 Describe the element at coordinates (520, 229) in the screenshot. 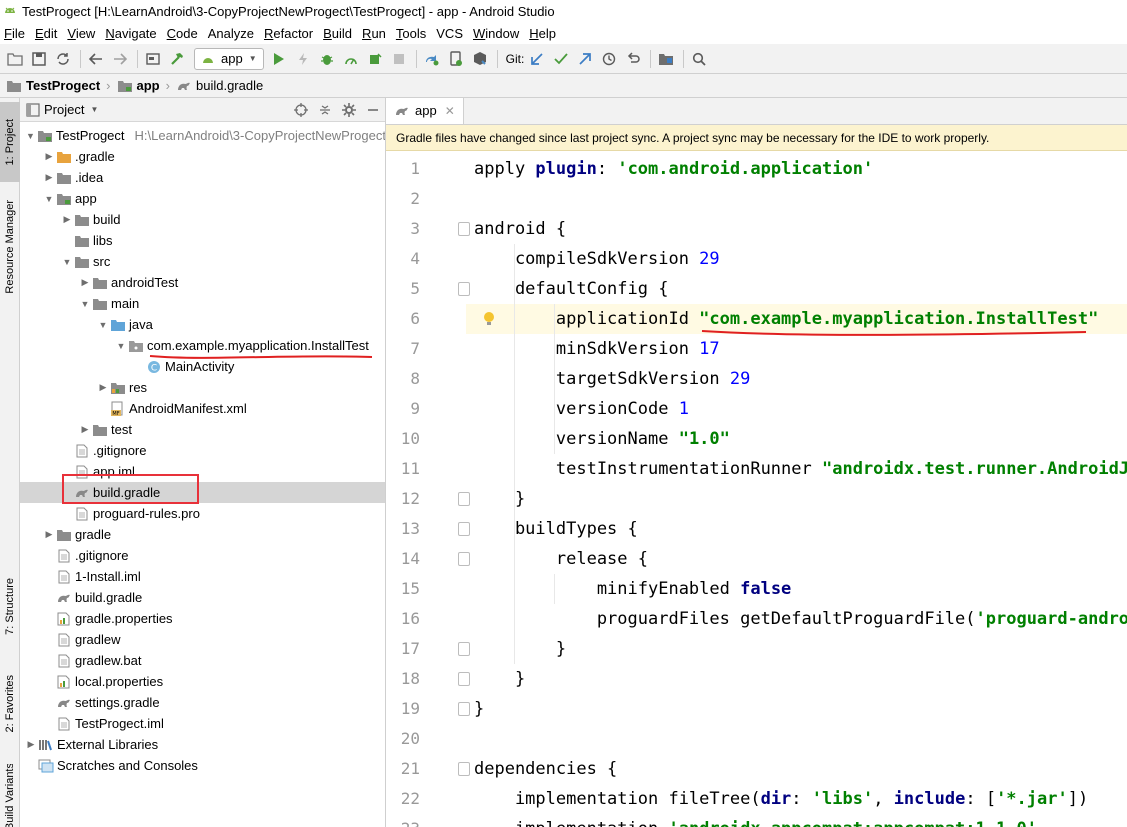

I see `code-line: android {` at that location.